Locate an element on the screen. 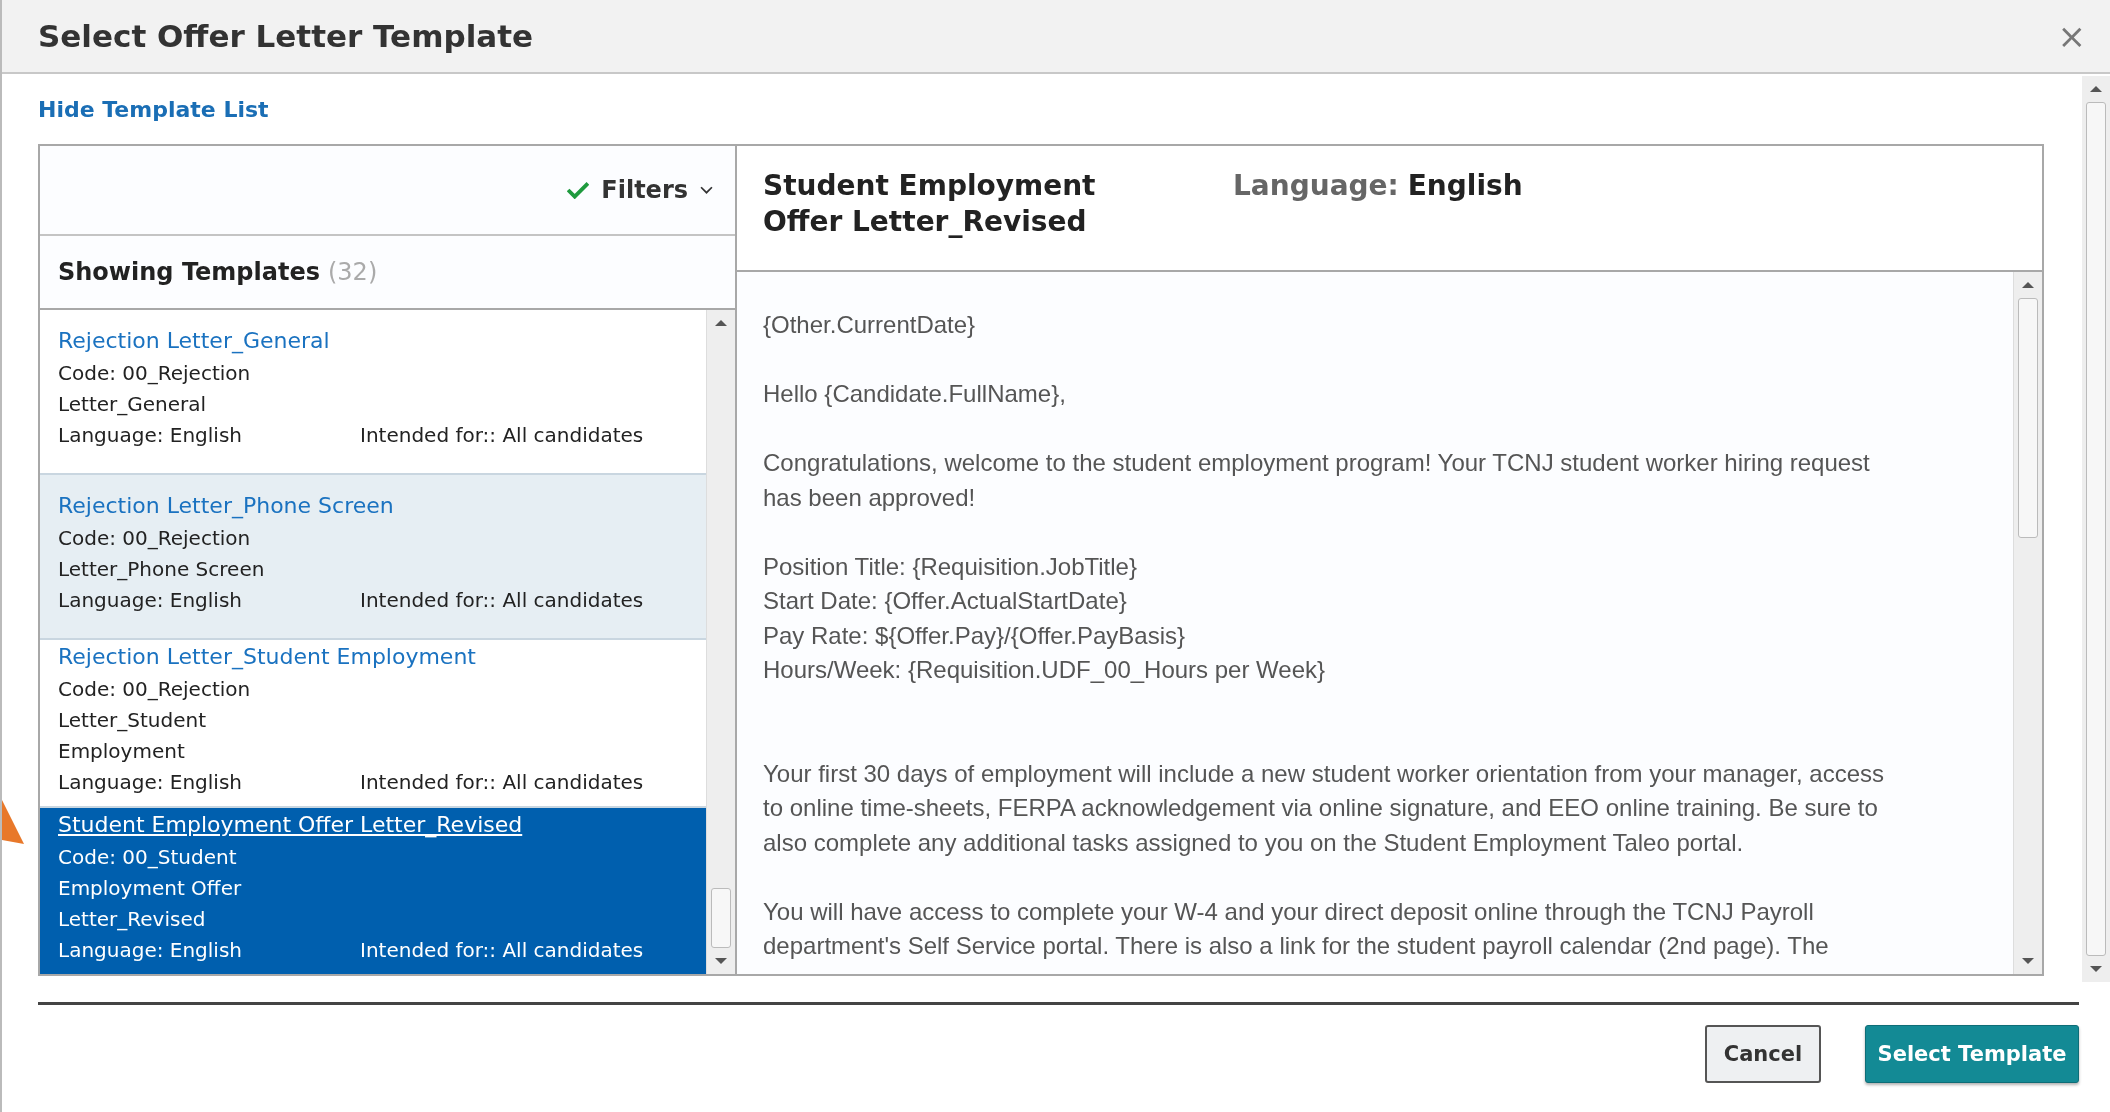  dialog-scrollbar is located at coordinates (2096, 529).